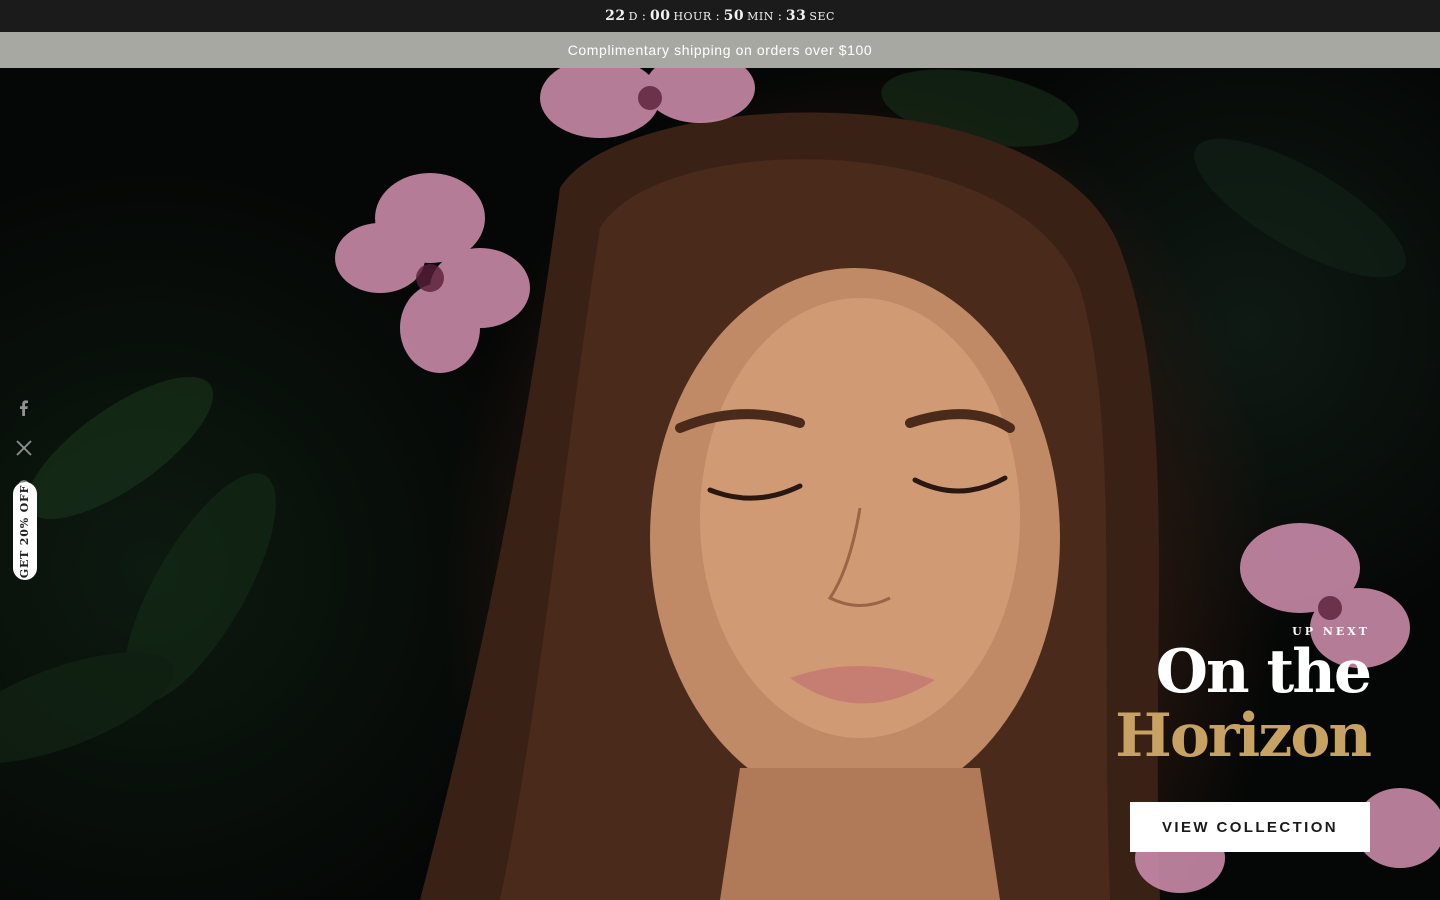 This screenshot has width=1440, height=900. Describe the element at coordinates (1263, 672) in the screenshot. I see `hero-headline-line1: On the` at that location.